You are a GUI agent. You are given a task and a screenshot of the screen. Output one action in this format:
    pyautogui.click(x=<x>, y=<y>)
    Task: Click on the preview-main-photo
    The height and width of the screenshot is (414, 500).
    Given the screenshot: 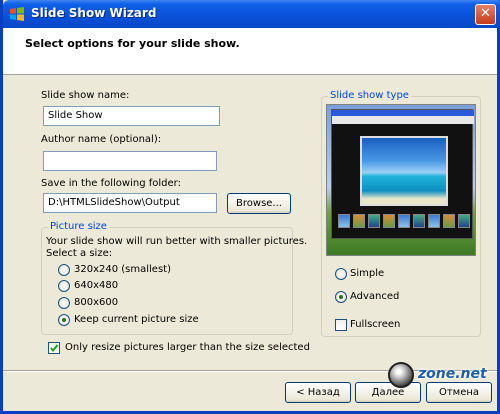 What is the action you would take?
    pyautogui.click(x=404, y=171)
    